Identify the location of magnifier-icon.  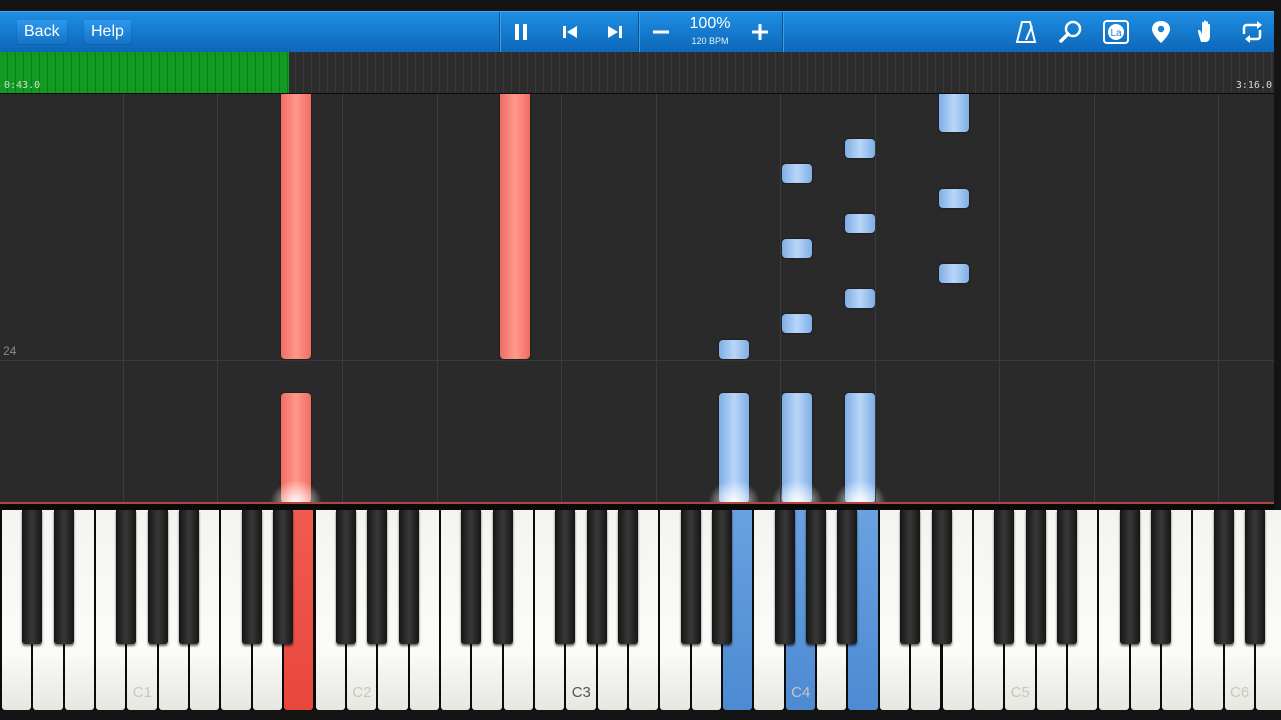
(1071, 32).